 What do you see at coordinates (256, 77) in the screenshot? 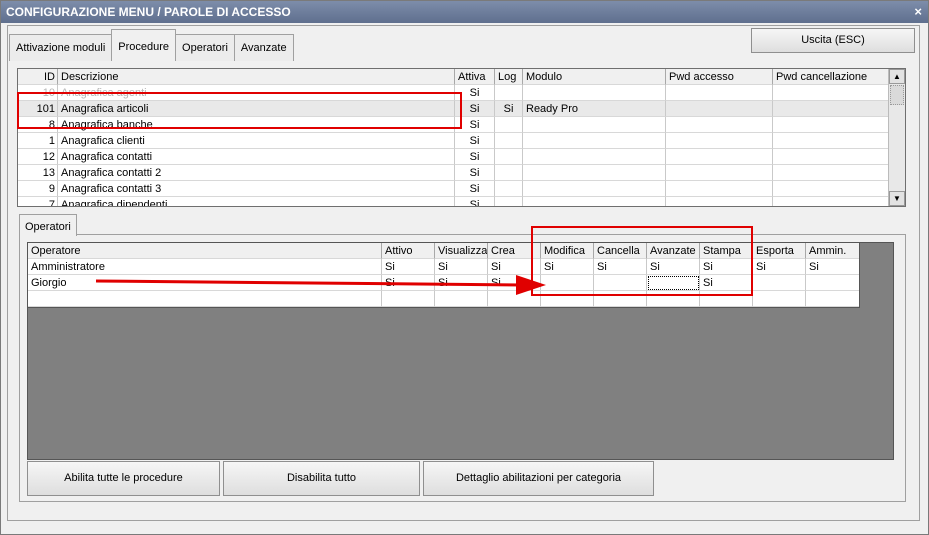
I see `col-descrizione: Descrizione` at bounding box center [256, 77].